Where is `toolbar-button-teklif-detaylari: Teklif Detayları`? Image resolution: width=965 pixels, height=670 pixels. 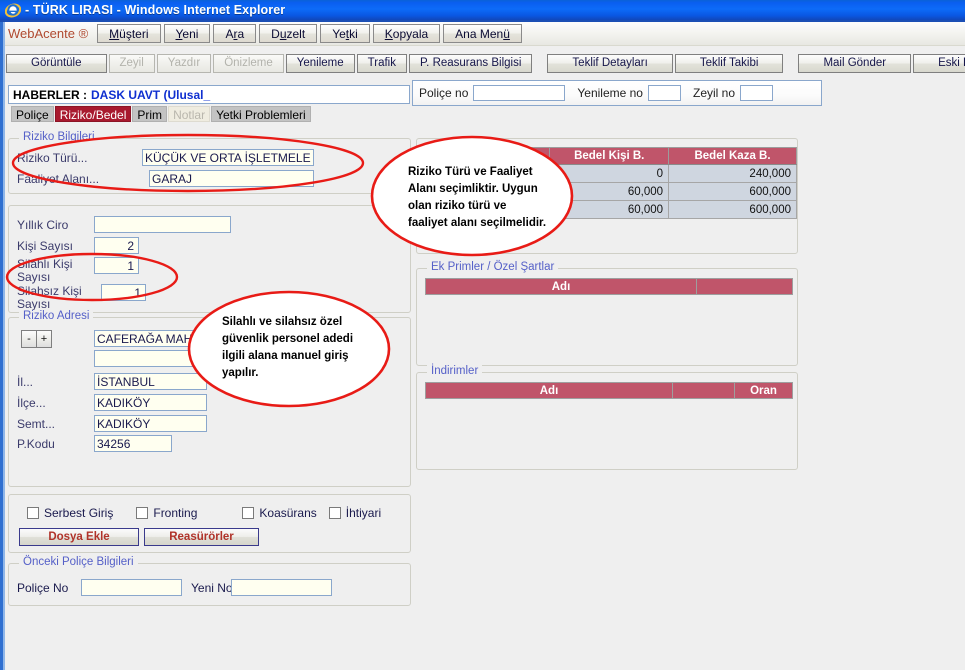 toolbar-button-teklif-detaylari: Teklif Detayları is located at coordinates (610, 63).